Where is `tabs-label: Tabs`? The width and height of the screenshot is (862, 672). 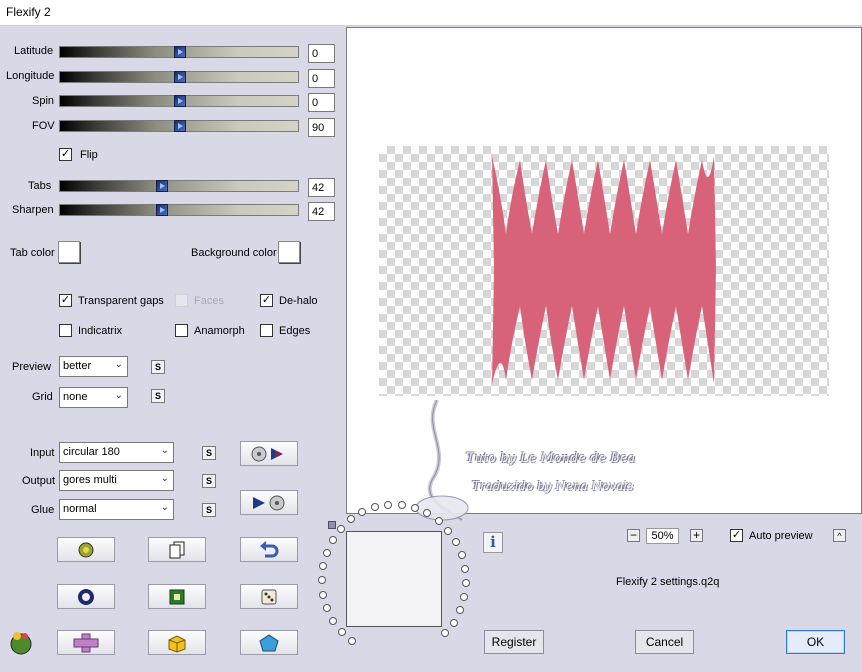
tabs-label: Tabs is located at coordinates (40, 186).